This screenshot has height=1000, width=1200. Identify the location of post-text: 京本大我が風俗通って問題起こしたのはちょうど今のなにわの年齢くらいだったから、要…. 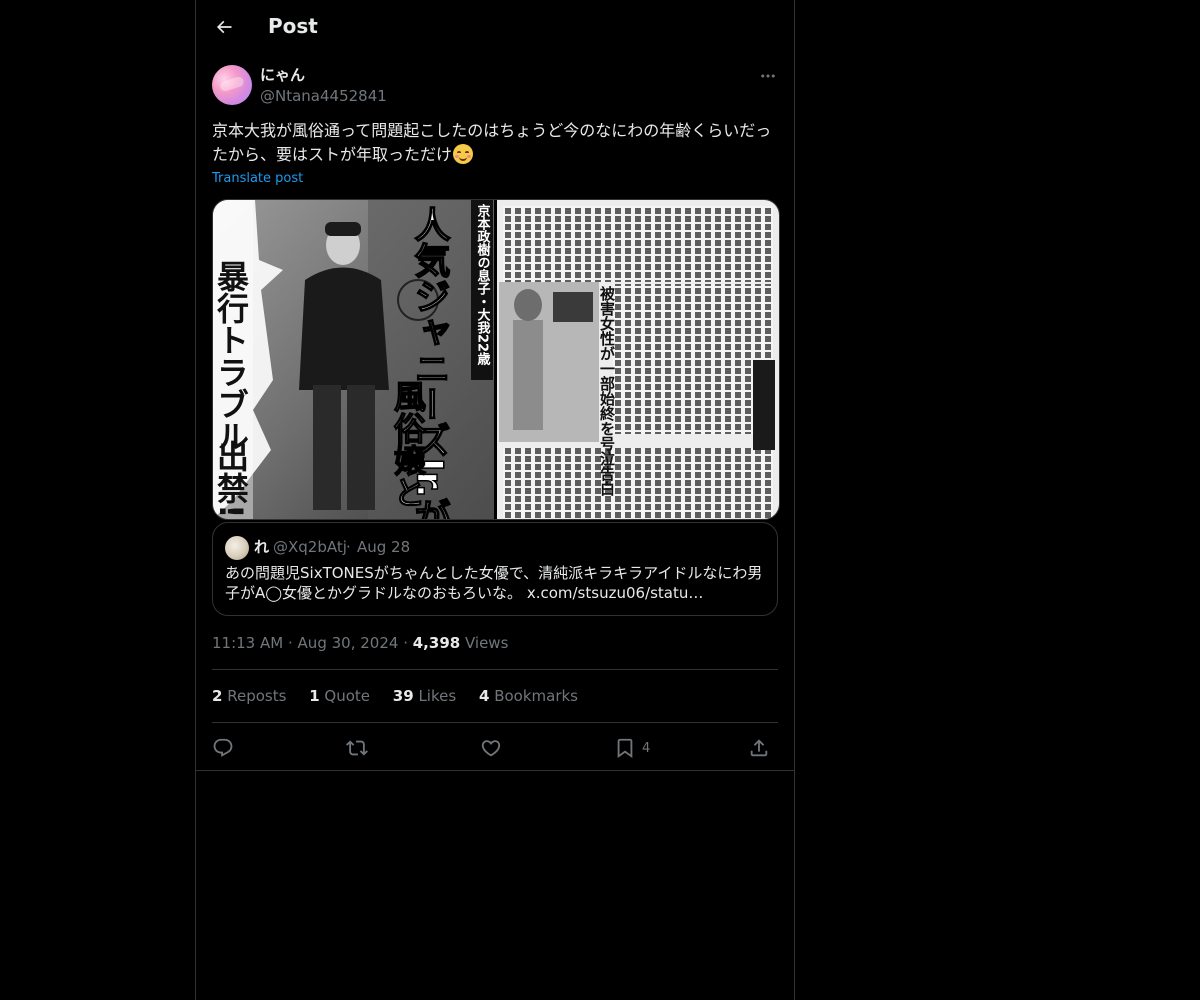
(495, 143).